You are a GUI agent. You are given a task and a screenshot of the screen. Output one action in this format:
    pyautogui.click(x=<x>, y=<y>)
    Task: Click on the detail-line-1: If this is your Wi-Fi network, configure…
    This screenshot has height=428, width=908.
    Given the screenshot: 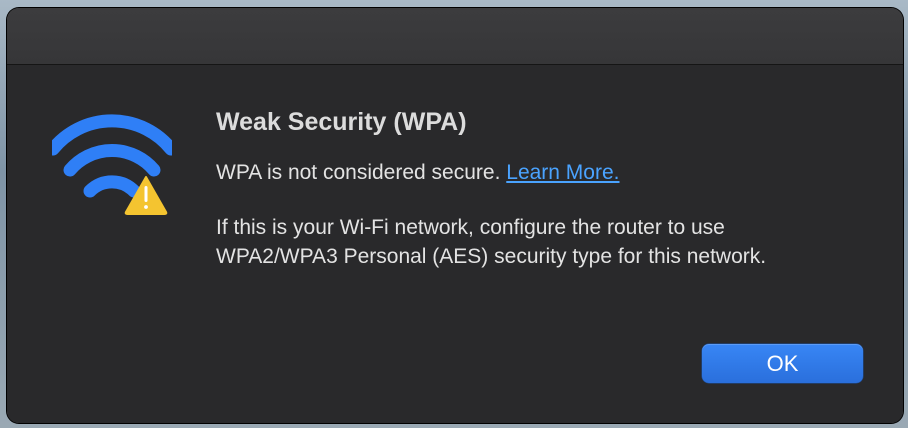 What is the action you would take?
    pyautogui.click(x=470, y=227)
    